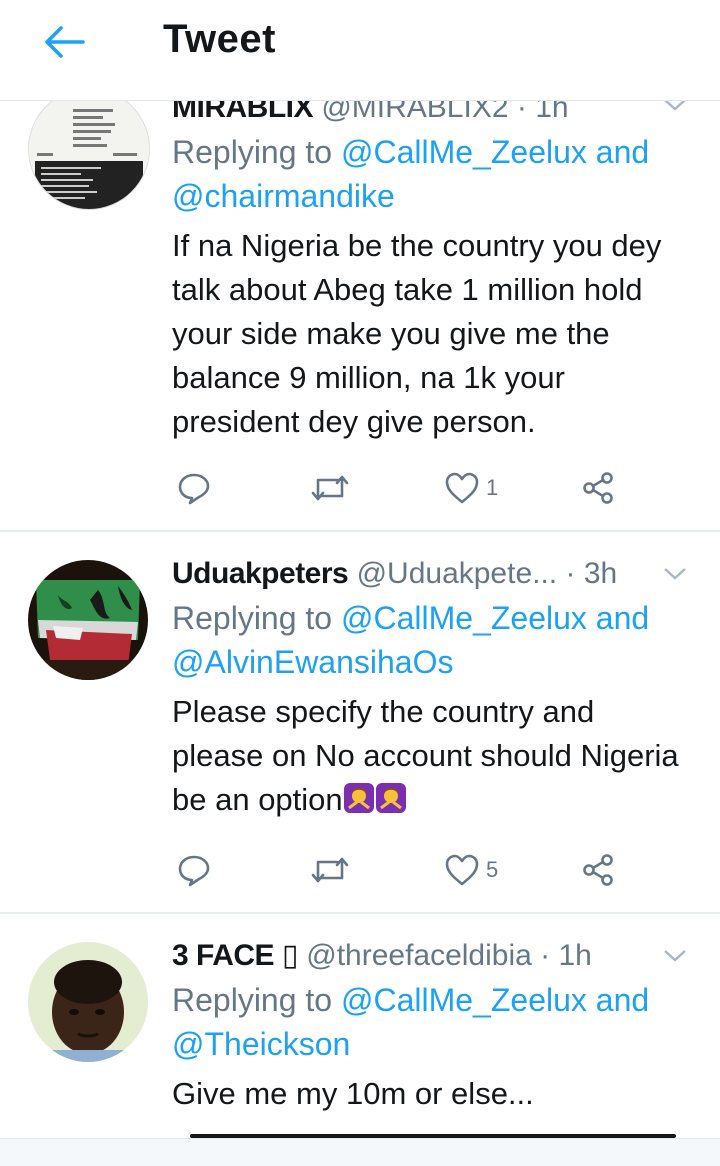 The image size is (720, 1166). I want to click on display-name: 3 FACE ▯, so click(235, 955).